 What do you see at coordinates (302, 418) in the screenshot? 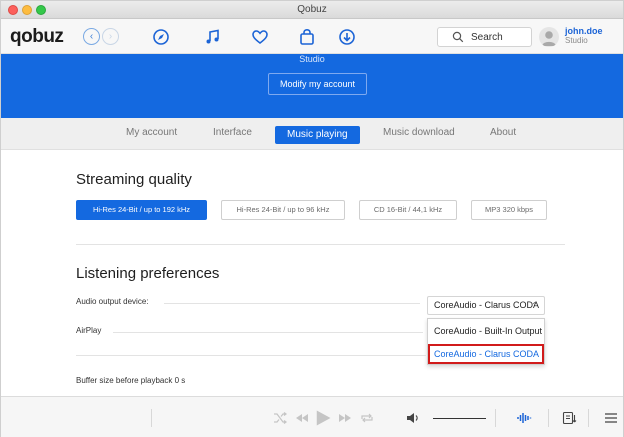
I see `previous-icon` at bounding box center [302, 418].